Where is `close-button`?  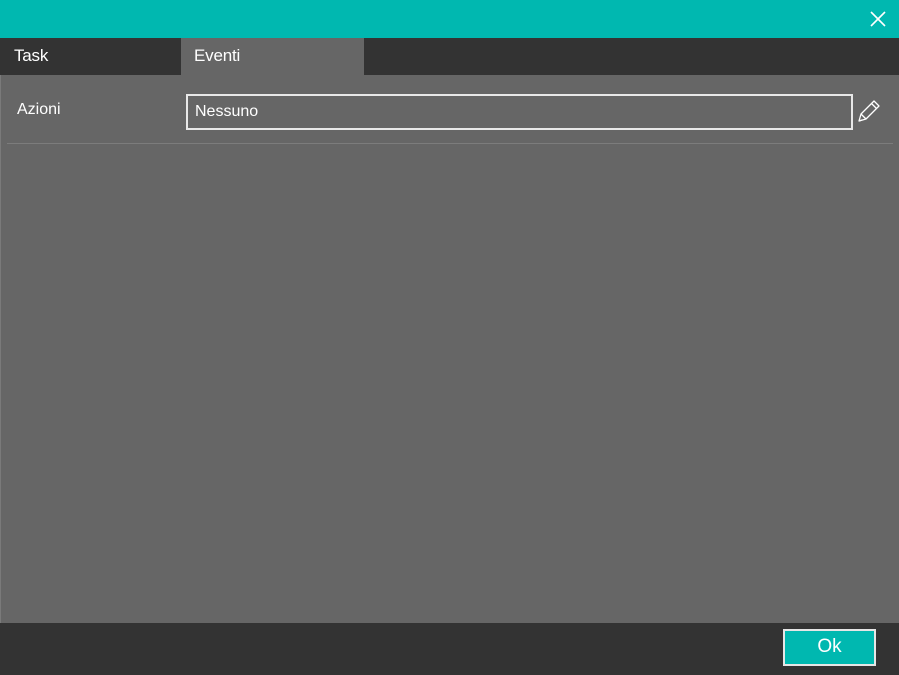
close-button is located at coordinates (878, 19).